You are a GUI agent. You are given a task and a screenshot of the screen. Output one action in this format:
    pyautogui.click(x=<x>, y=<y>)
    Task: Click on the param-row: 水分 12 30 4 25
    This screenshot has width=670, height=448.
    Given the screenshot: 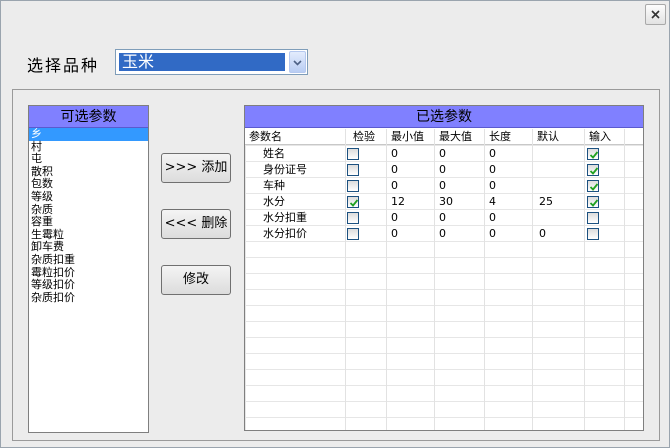 What is the action you would take?
    pyautogui.click(x=444, y=202)
    